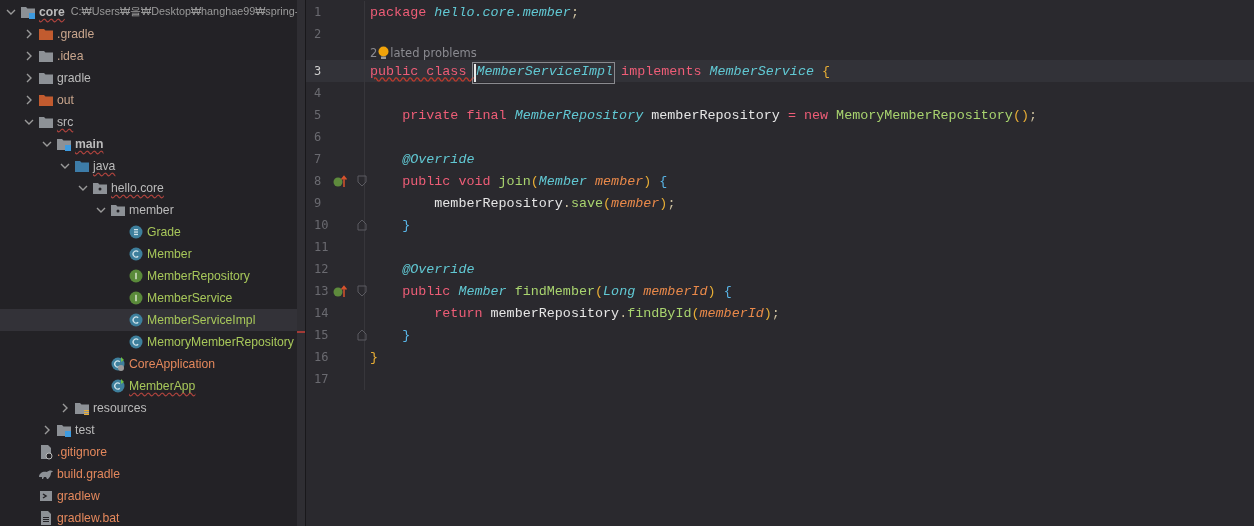 The width and height of the screenshot is (1254, 526). What do you see at coordinates (88, 474) in the screenshot?
I see `file-name: build.gradle` at bounding box center [88, 474].